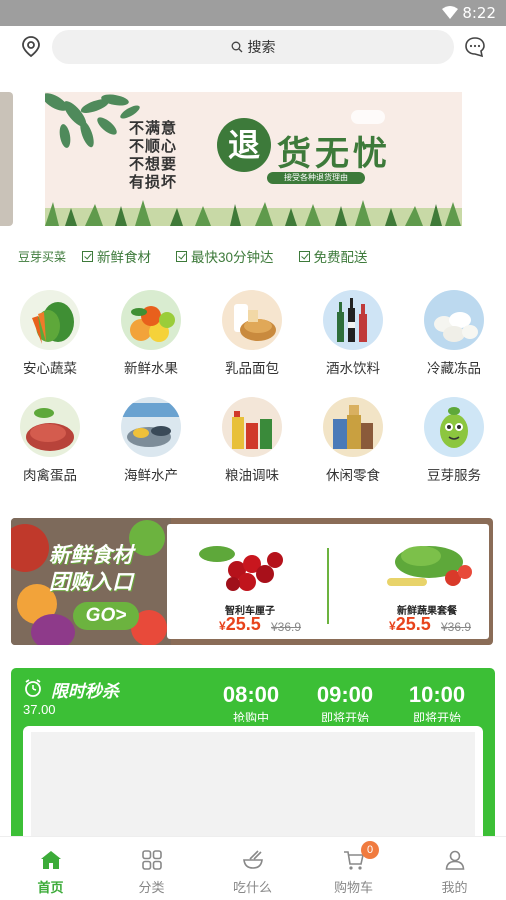 Image resolution: width=506 pixels, height=900 pixels. What do you see at coordinates (252, 475) in the screenshot?
I see `category-label: 粮油调味` at bounding box center [252, 475].